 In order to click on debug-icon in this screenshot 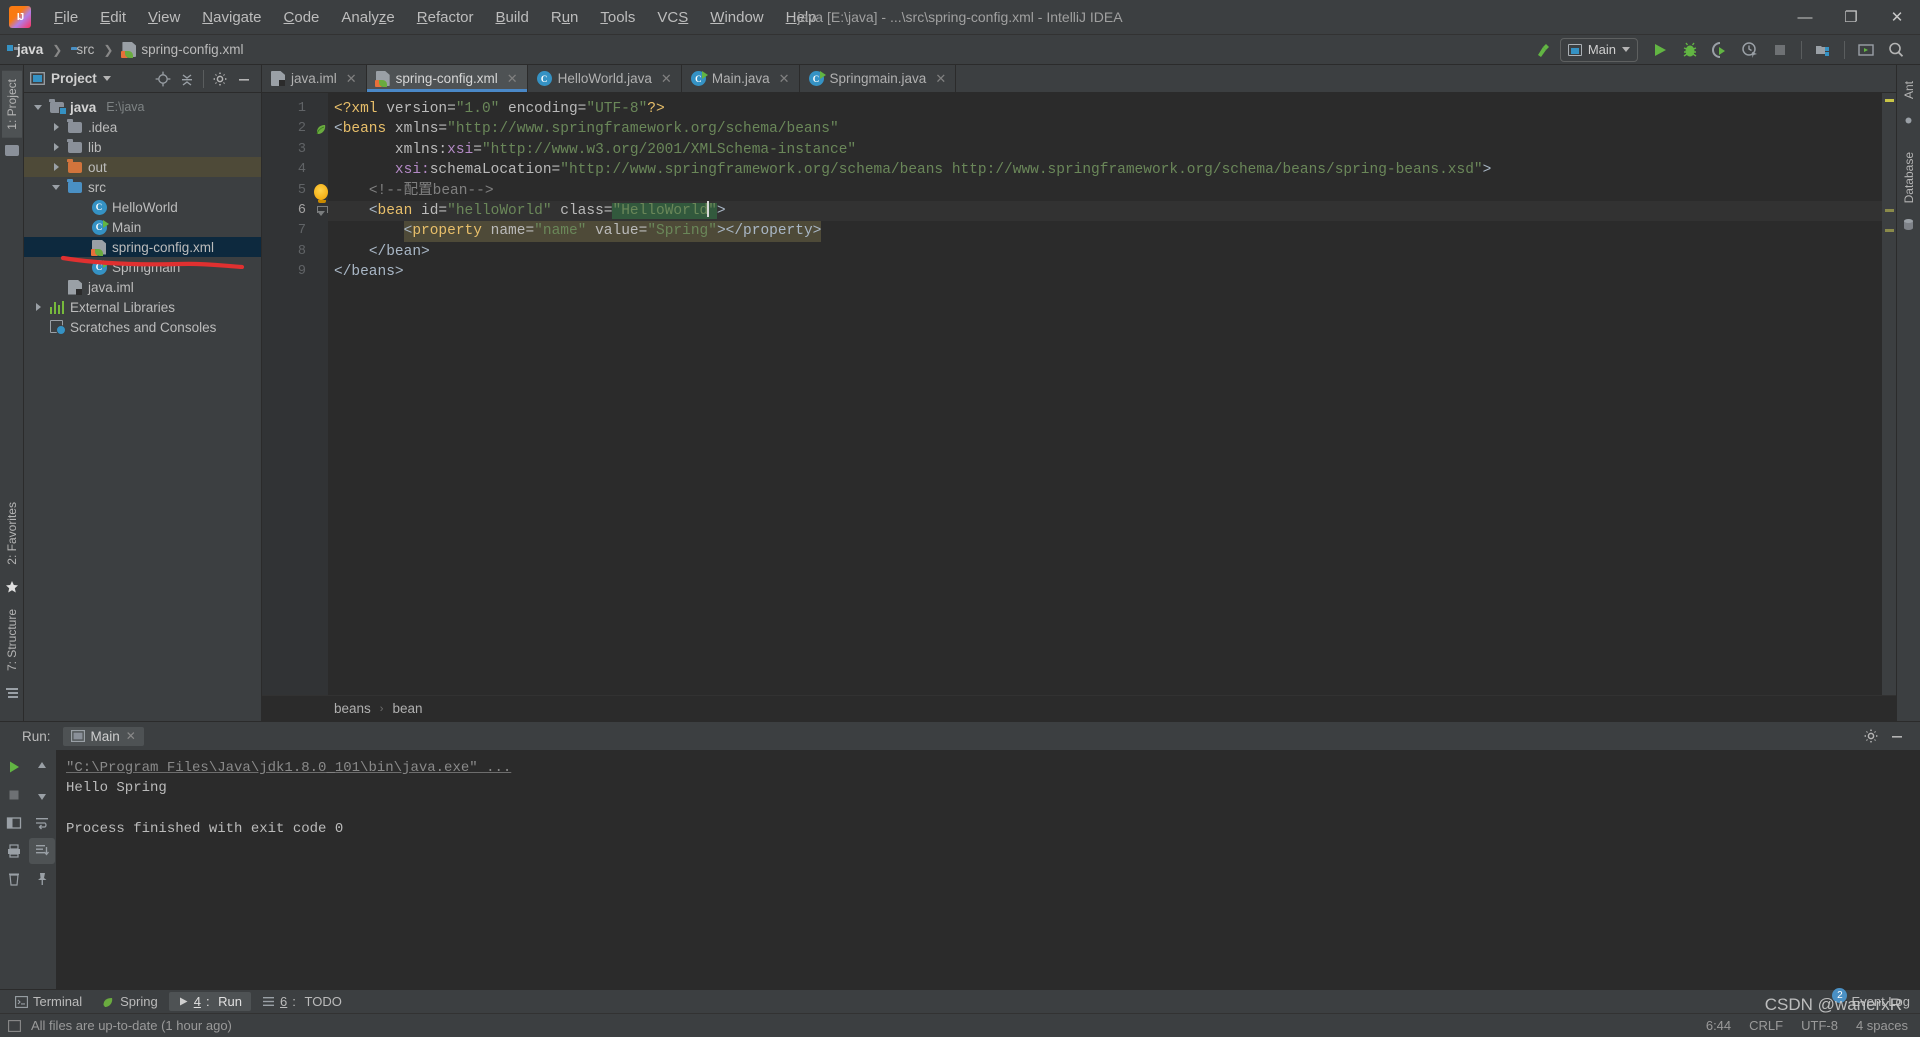, I will do `click(1690, 50)`.